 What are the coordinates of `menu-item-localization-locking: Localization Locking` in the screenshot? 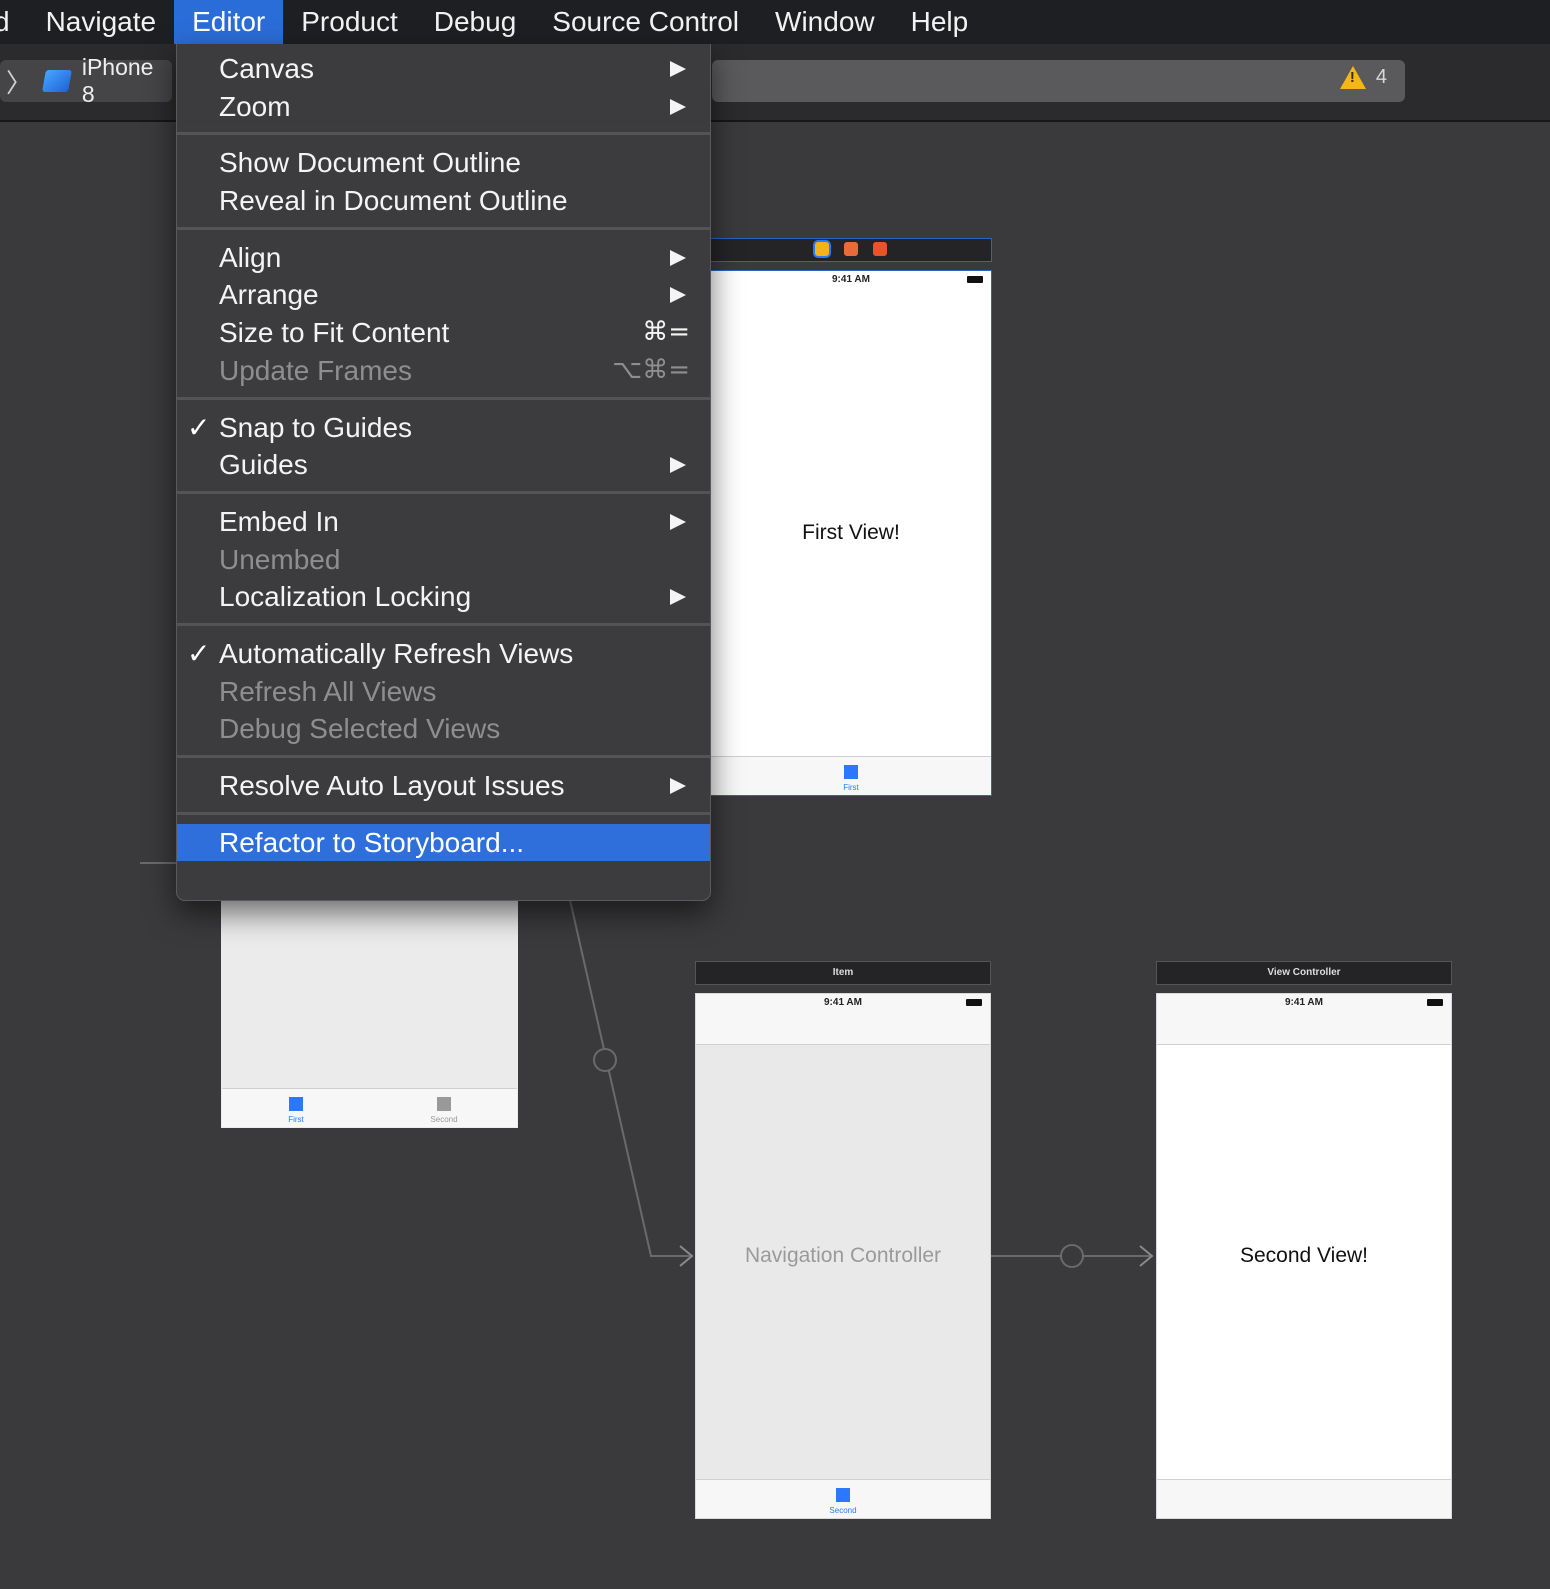 It's located at (443, 597).